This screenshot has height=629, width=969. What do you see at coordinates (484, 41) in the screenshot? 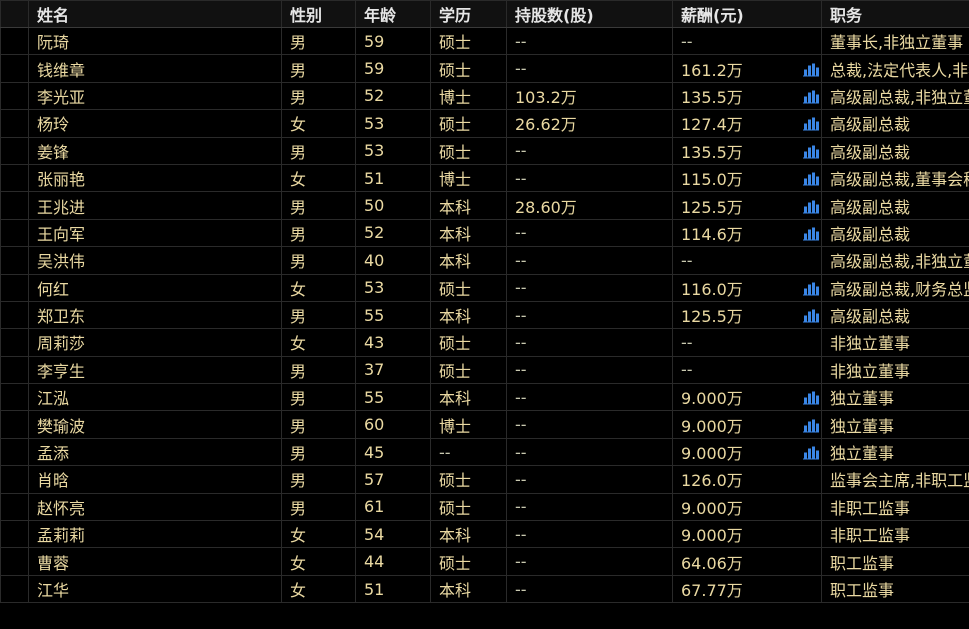
I see `table-row: 阮琦男 59 硕士 -- -- 董事长,非独立董事` at bounding box center [484, 41].